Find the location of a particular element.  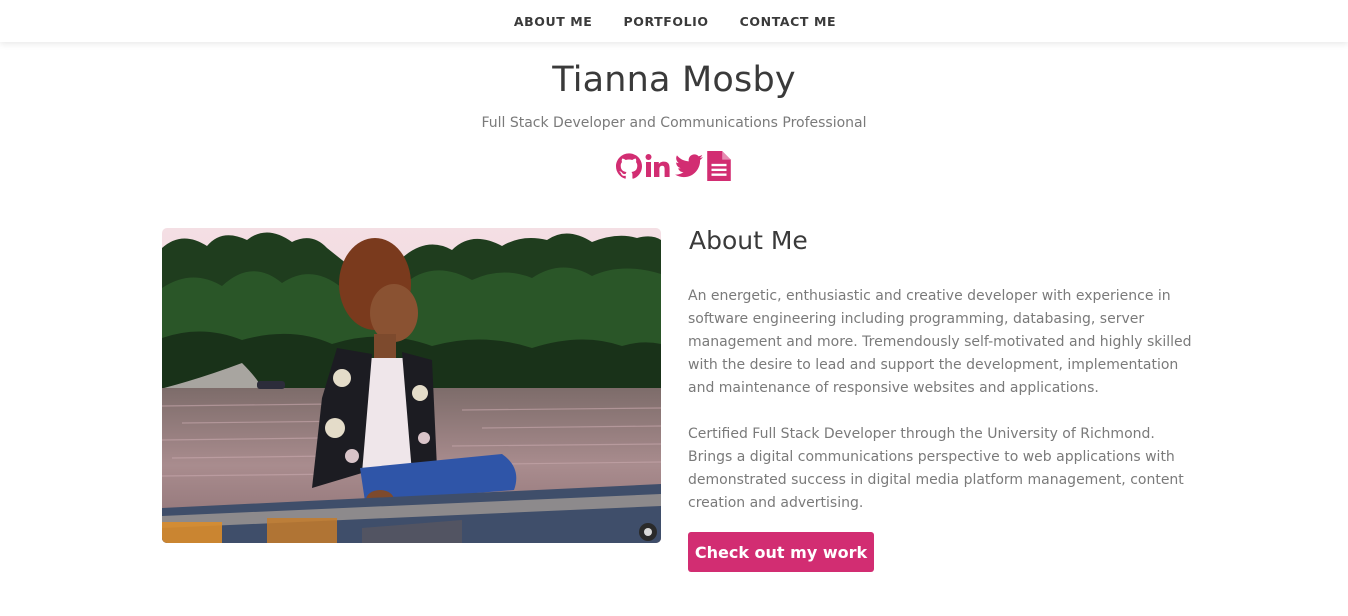

github-link is located at coordinates (629, 166).